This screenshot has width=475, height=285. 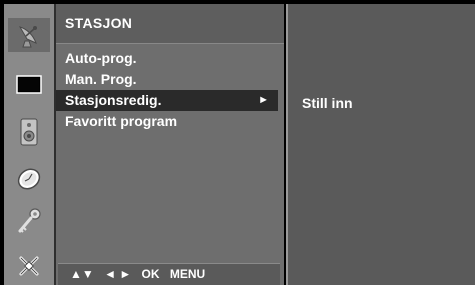 What do you see at coordinates (170, 58) in the screenshot?
I see `menu-item-auto-prog: Auto-prog.` at bounding box center [170, 58].